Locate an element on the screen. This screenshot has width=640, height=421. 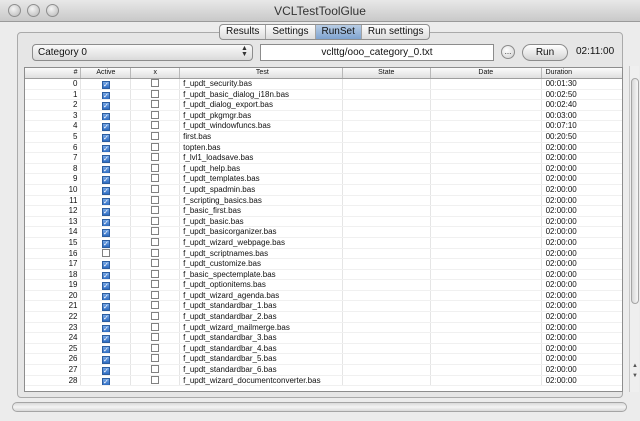
table-row: 13 ✓ f_updt_basic.bas 02:00:00 is located at coordinates (323, 222).